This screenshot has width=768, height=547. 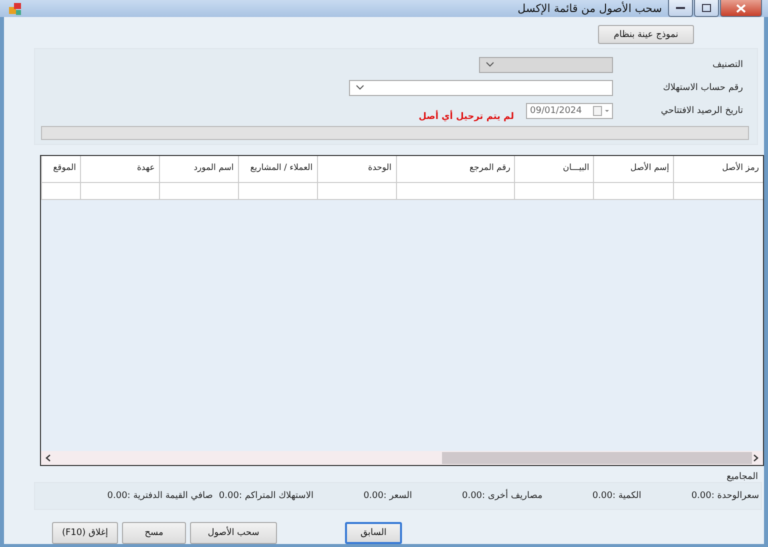 I want to click on close-button, so click(x=741, y=8).